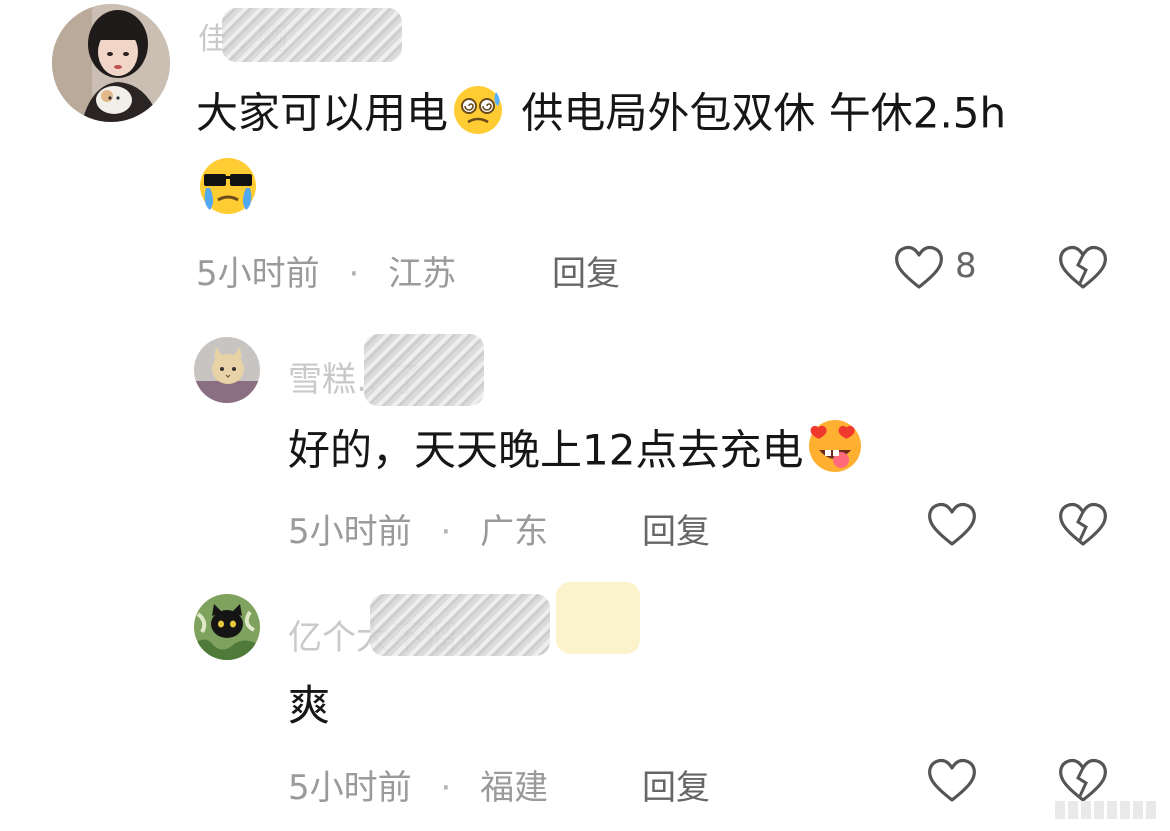 The width and height of the screenshot is (1170, 831). I want to click on location: 广东, so click(514, 532).